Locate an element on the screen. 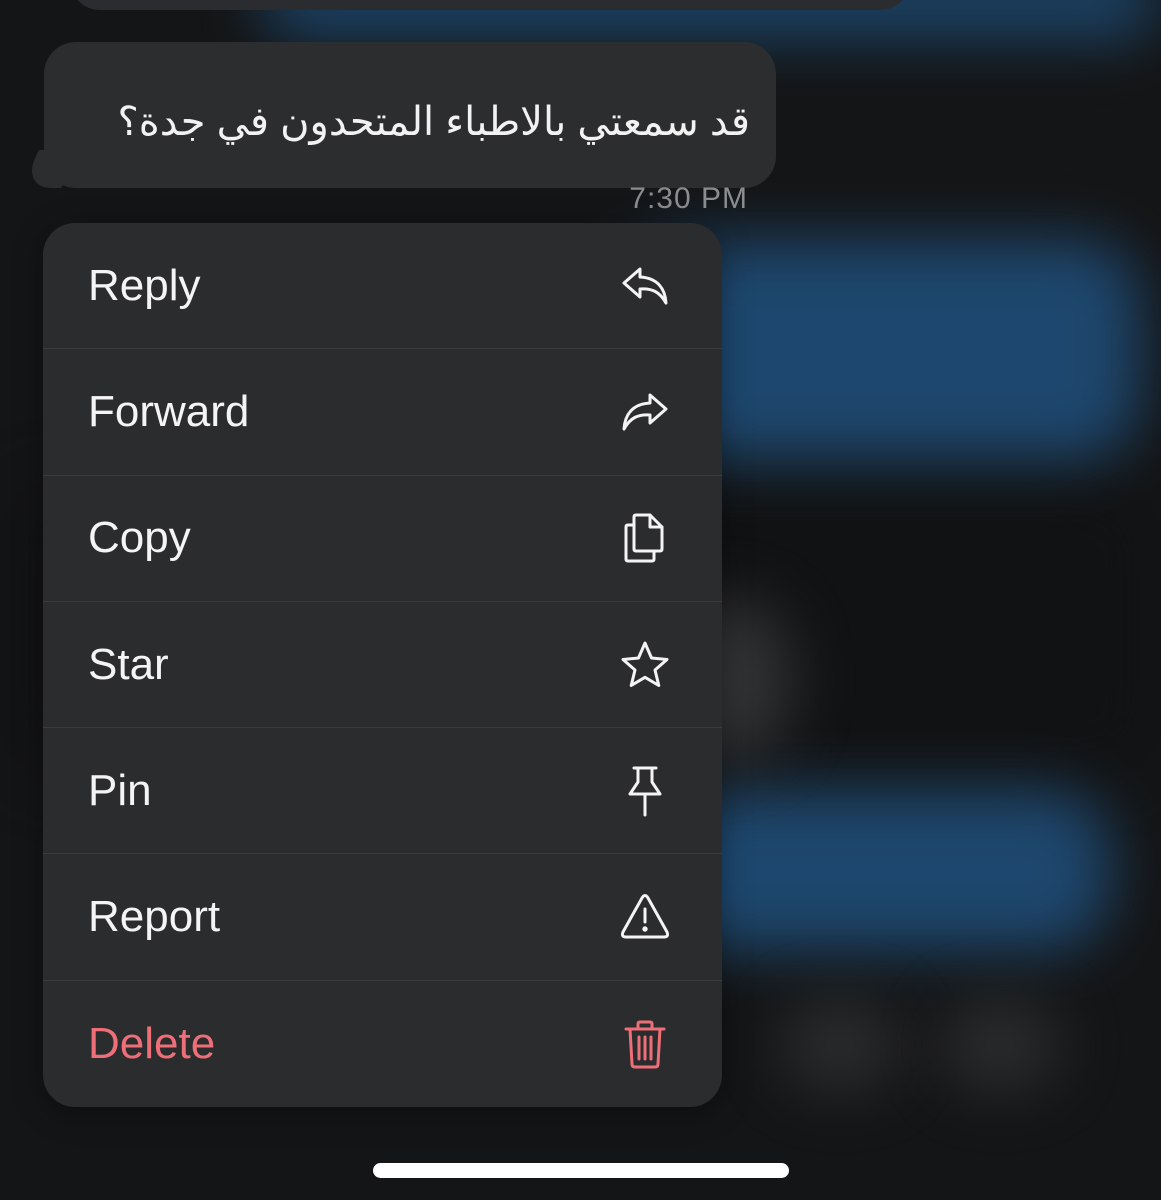 Image resolution: width=1161 pixels, height=1200 pixels. menu-item-pin: Pin is located at coordinates (382, 791).